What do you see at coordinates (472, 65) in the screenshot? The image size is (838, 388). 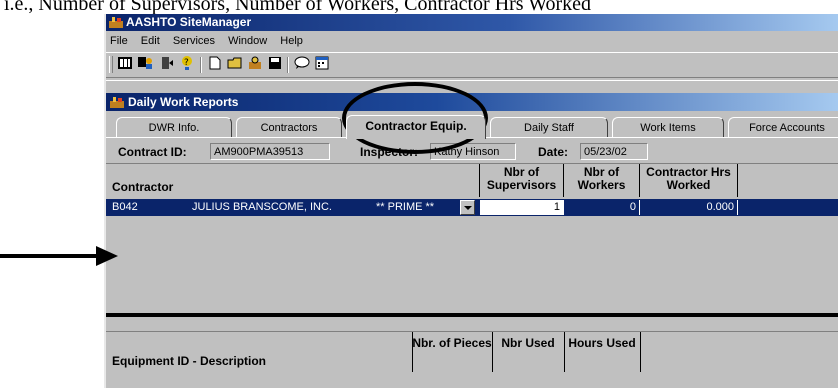 I see `toolbar: ?` at bounding box center [472, 65].